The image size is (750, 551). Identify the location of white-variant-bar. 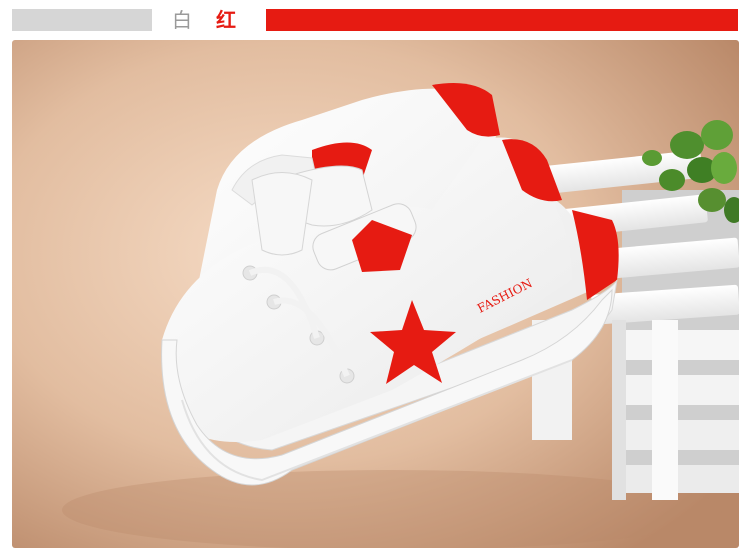
(82, 20).